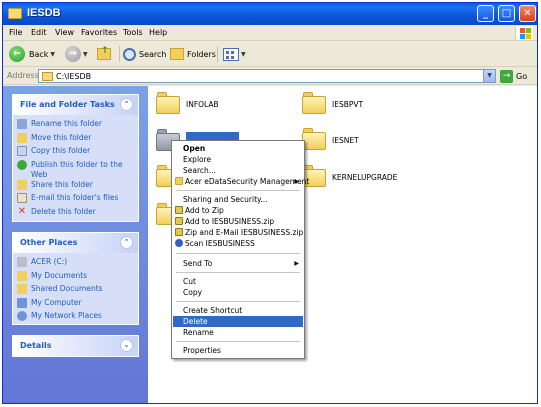 This screenshot has width=541, height=407. What do you see at coordinates (73, 54) in the screenshot?
I see `forward-arrow-icon: →` at bounding box center [73, 54].